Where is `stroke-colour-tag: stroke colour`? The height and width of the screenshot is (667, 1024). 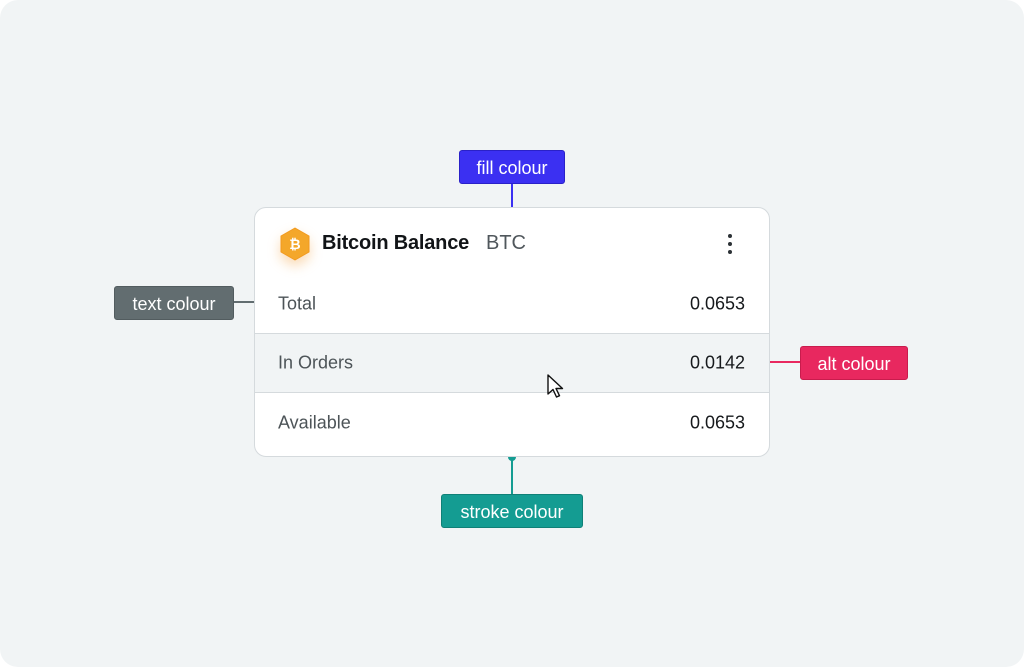 stroke-colour-tag: stroke colour is located at coordinates (512, 511).